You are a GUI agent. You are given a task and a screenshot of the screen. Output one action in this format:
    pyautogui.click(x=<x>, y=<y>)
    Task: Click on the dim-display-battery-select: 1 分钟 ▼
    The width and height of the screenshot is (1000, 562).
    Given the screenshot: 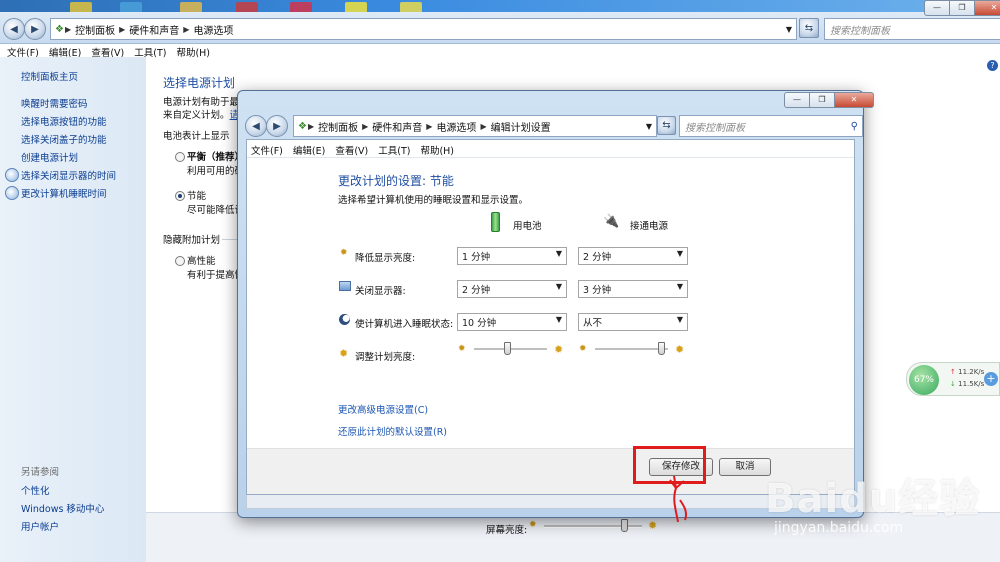 What is the action you would take?
    pyautogui.click(x=512, y=256)
    